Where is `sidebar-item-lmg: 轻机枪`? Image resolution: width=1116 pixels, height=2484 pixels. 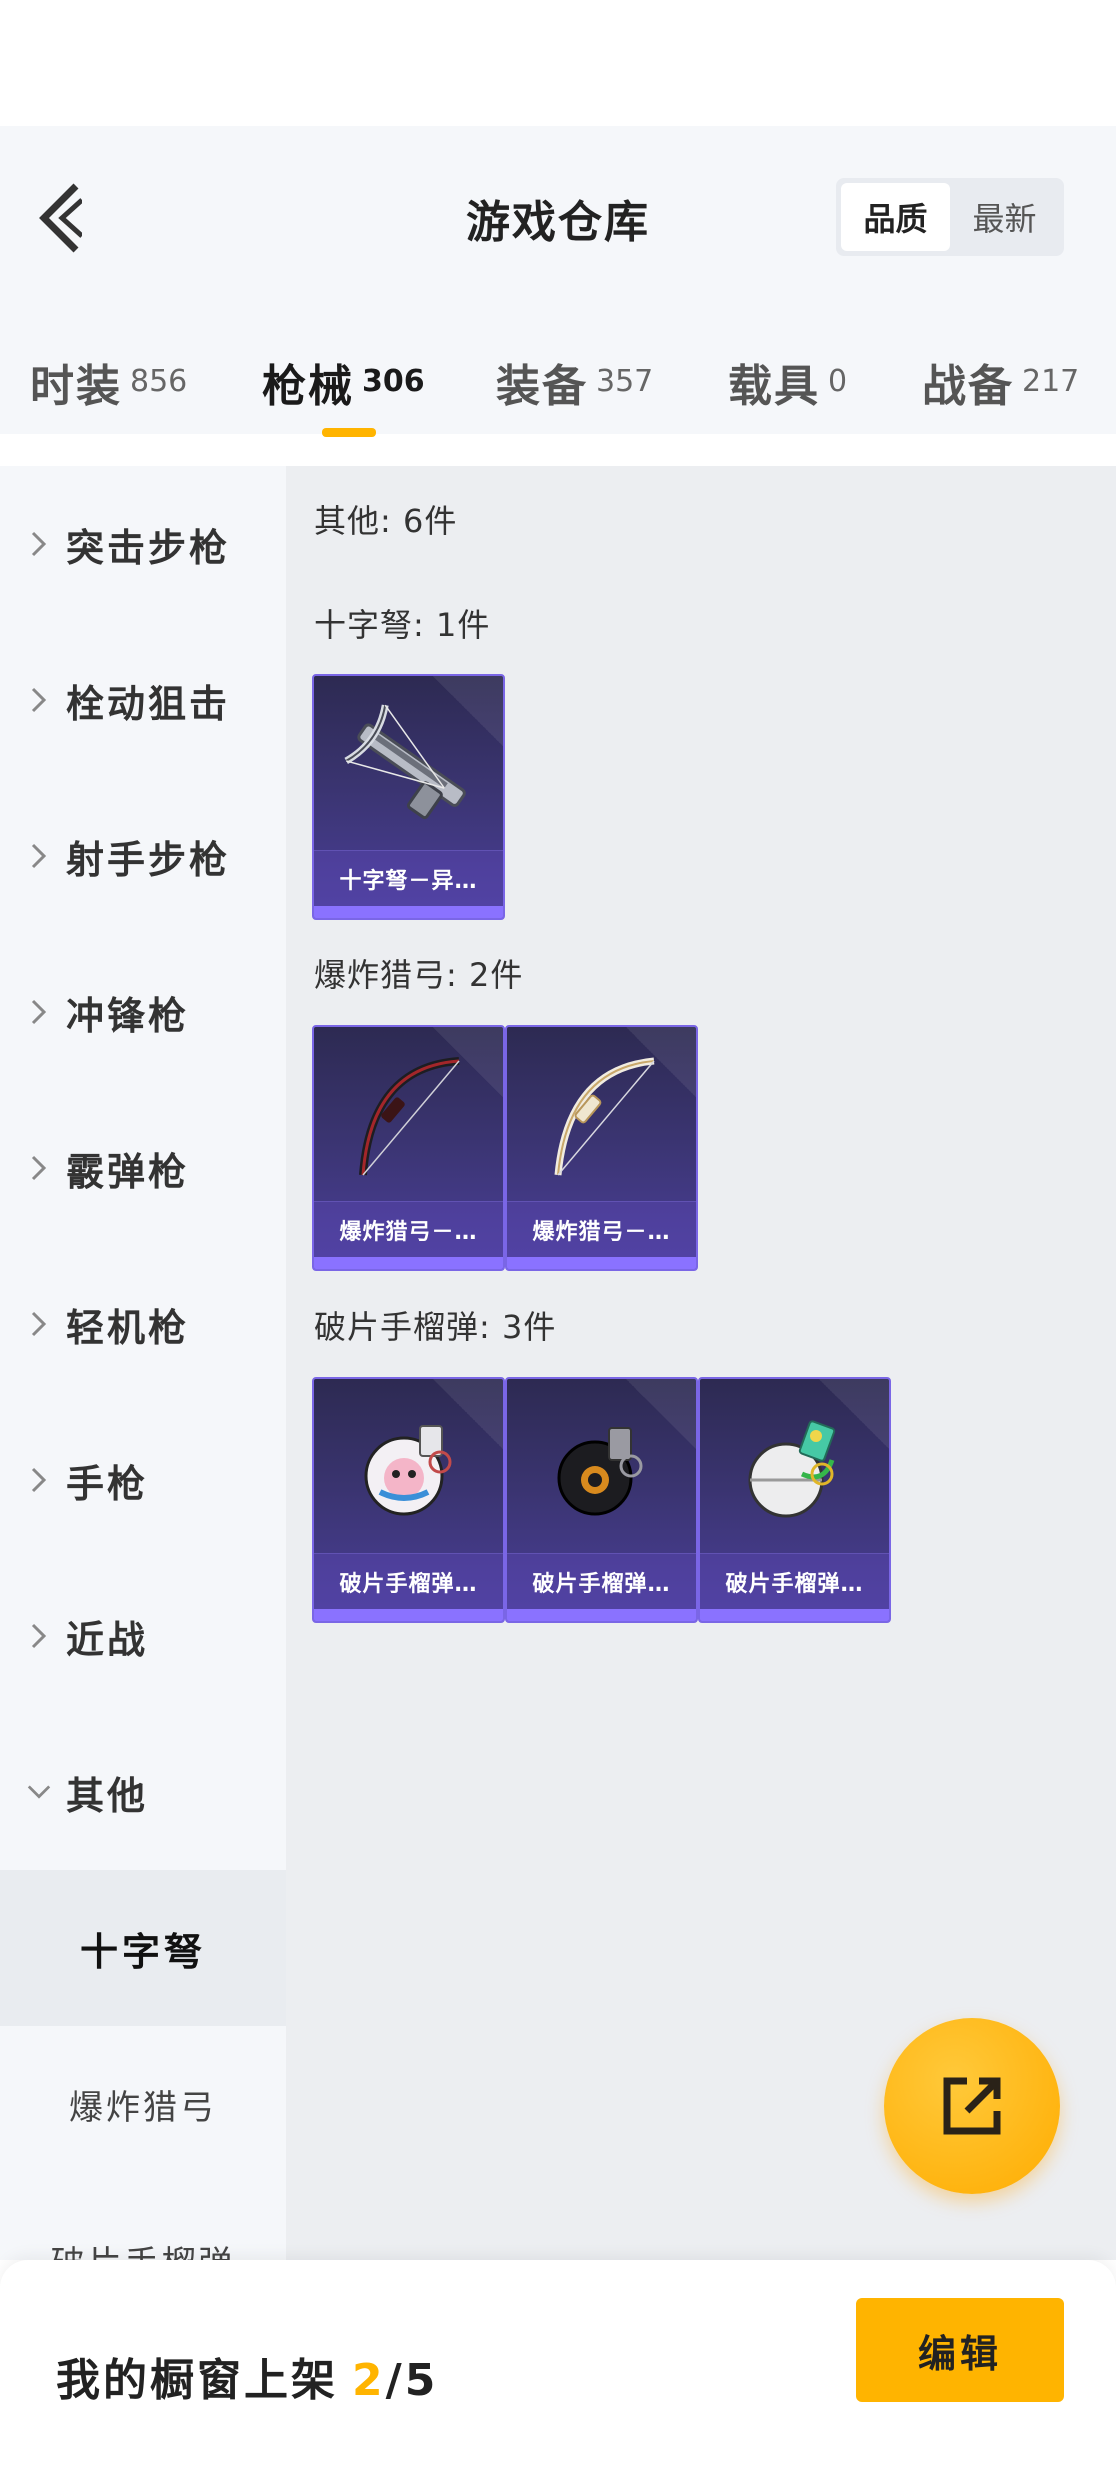 sidebar-item-lmg: 轻机枪 is located at coordinates (143, 1324).